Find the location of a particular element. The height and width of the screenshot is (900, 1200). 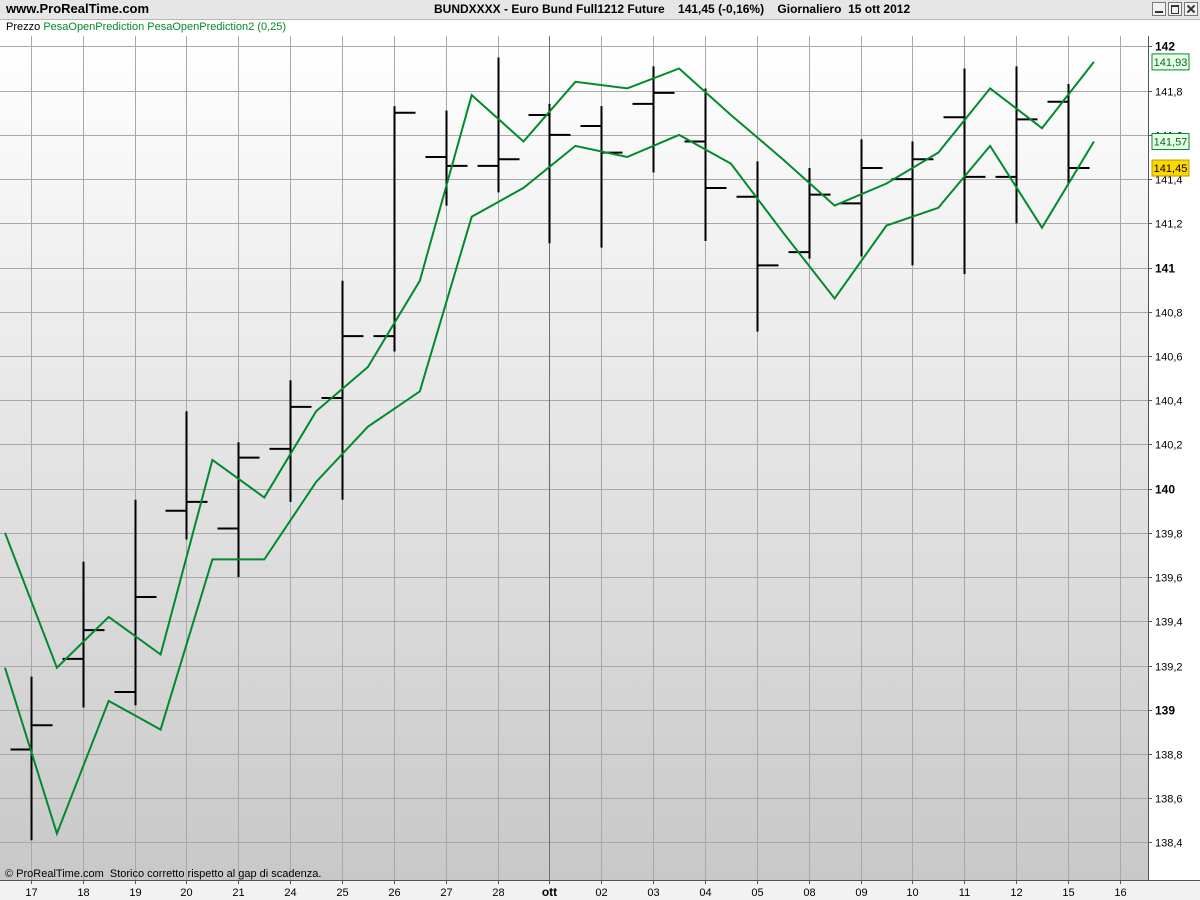

y-tick-label: 141 is located at coordinates (1165, 269).